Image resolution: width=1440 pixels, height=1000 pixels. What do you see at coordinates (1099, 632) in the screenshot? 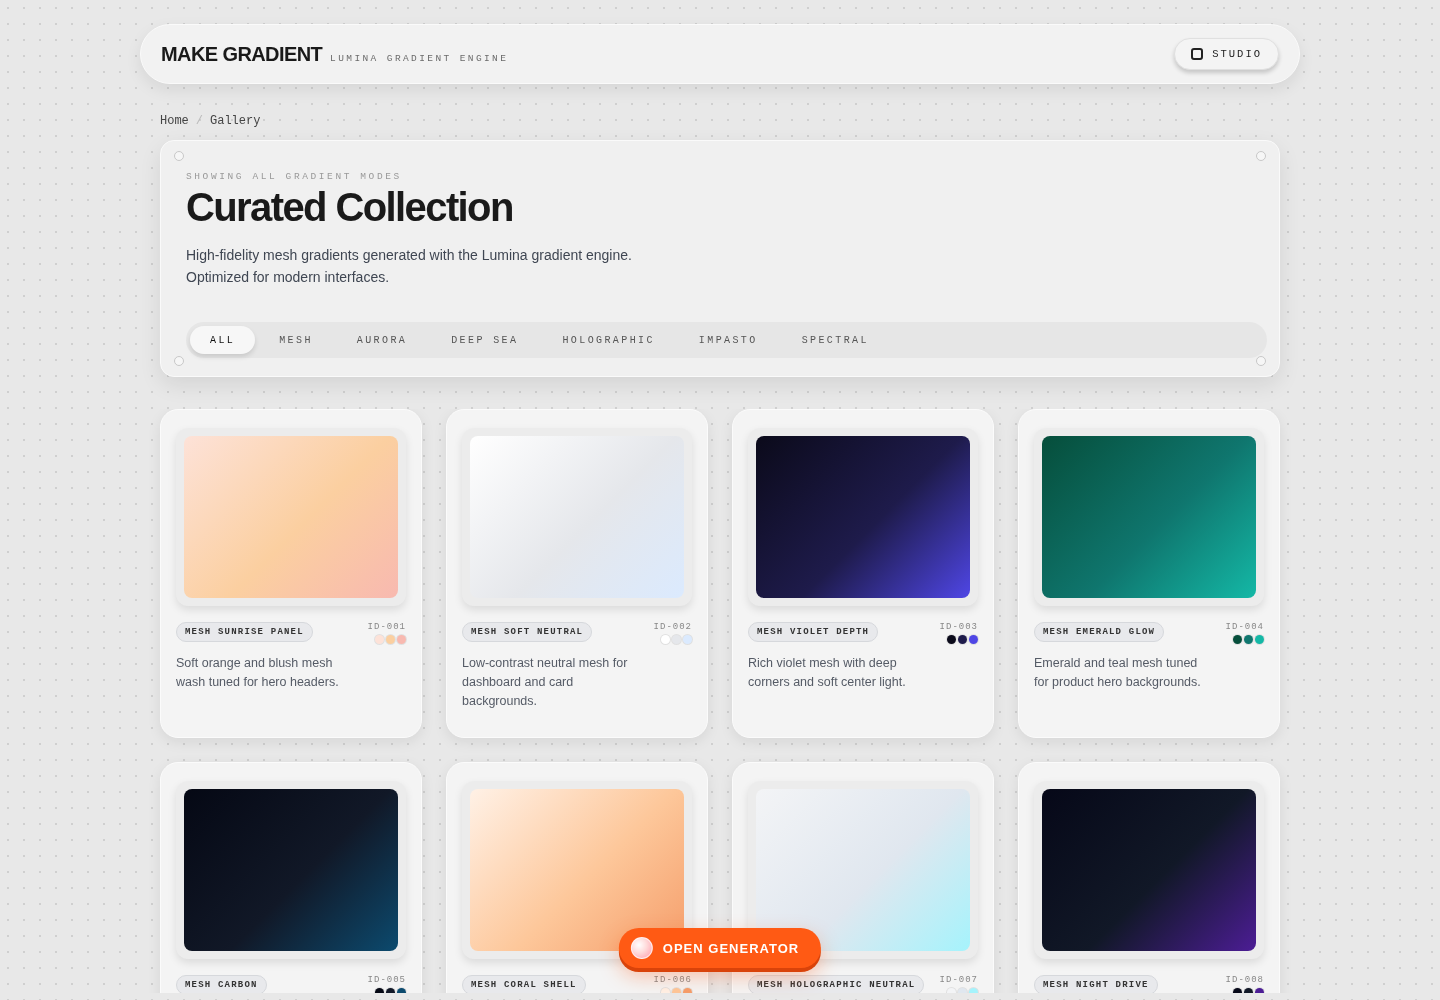
I see `gradient-name: MESH EMERALD GLOW` at bounding box center [1099, 632].